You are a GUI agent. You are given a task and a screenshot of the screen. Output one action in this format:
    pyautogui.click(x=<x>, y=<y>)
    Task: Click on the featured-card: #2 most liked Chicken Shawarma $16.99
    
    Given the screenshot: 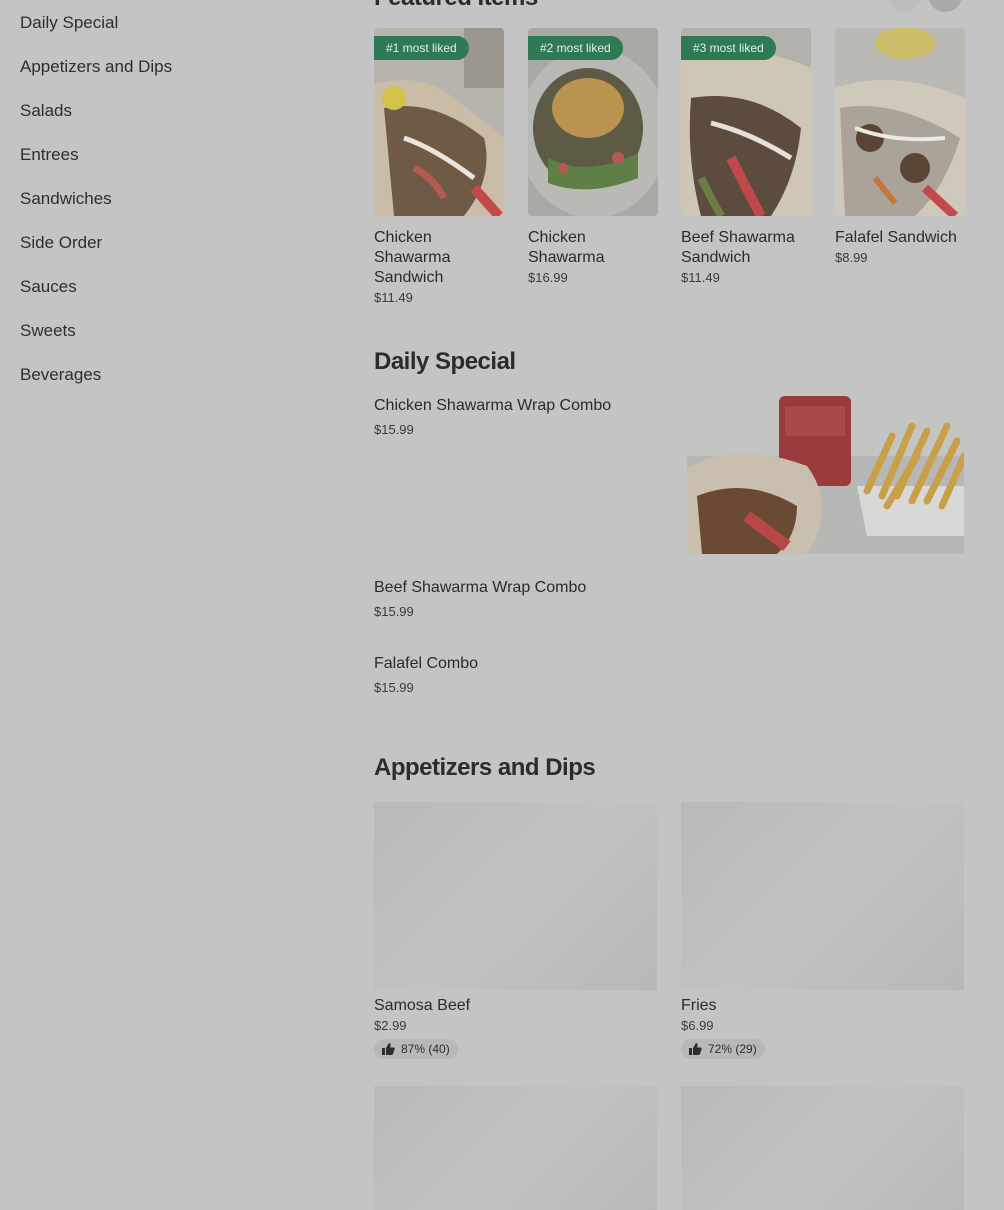 What is the action you would take?
    pyautogui.click(x=593, y=156)
    